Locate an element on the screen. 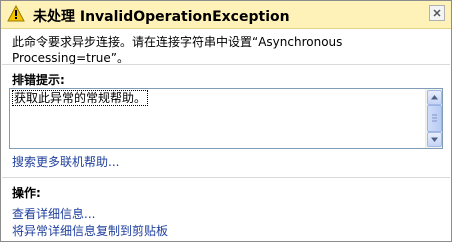  warning-icon is located at coordinates (16, 13).